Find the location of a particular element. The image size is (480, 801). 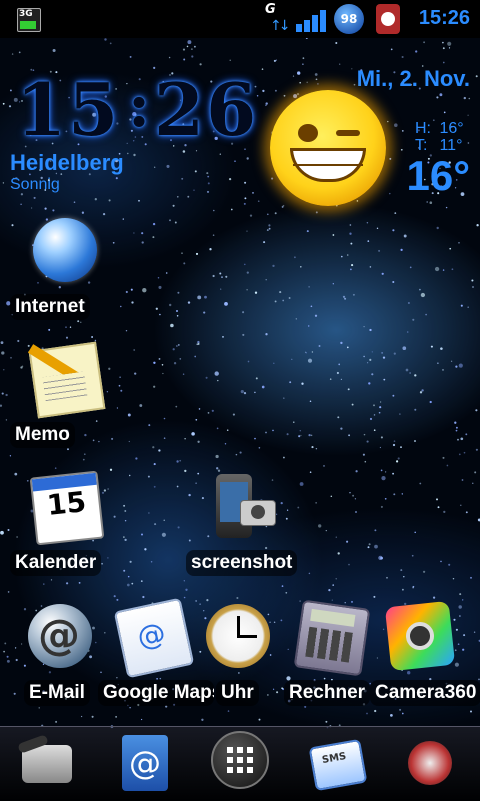

clock-colon: : is located at coordinates (140, 106).